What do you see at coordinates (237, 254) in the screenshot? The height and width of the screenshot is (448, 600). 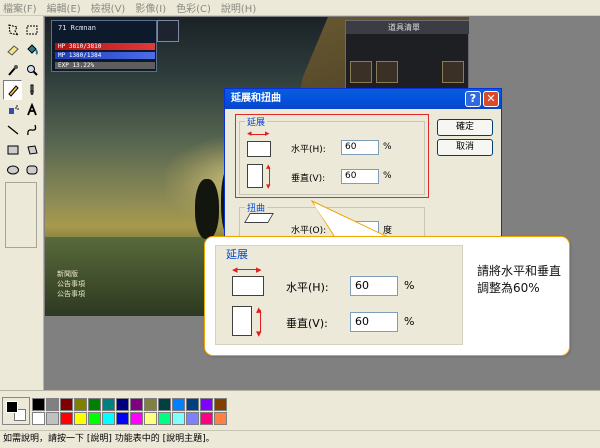 I see `callout-group-label: 延展` at bounding box center [237, 254].